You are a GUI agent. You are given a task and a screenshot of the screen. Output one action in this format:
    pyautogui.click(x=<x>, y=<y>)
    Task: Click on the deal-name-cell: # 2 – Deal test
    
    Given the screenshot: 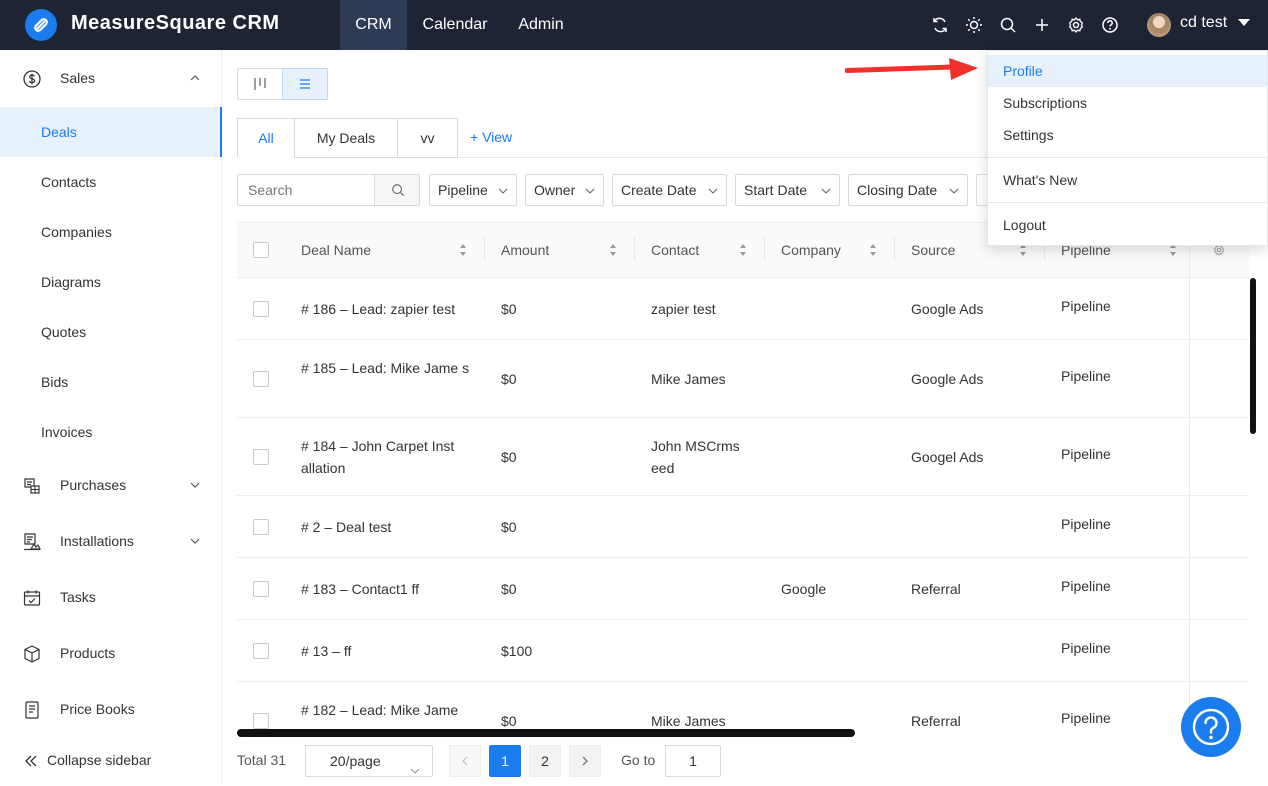 What is the action you would take?
    pyautogui.click(x=388, y=527)
    